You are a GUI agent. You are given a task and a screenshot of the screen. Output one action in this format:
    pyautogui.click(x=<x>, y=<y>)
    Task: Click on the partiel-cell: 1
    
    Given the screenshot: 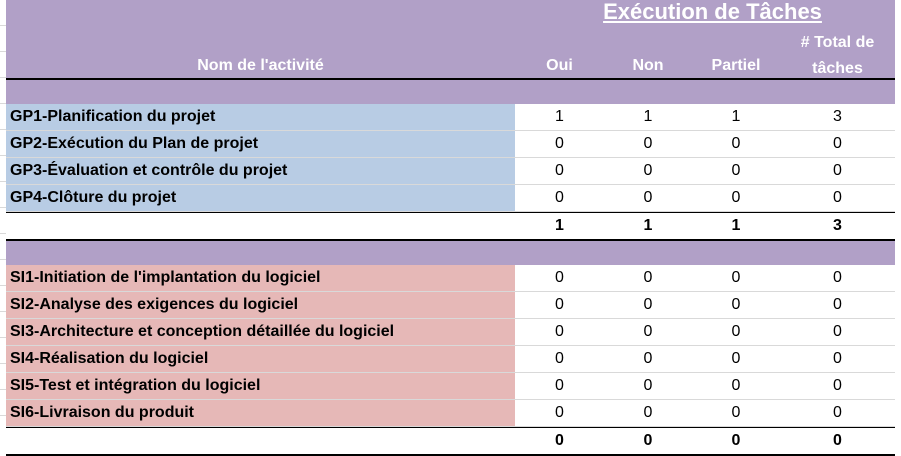 What is the action you would take?
    pyautogui.click(x=736, y=117)
    